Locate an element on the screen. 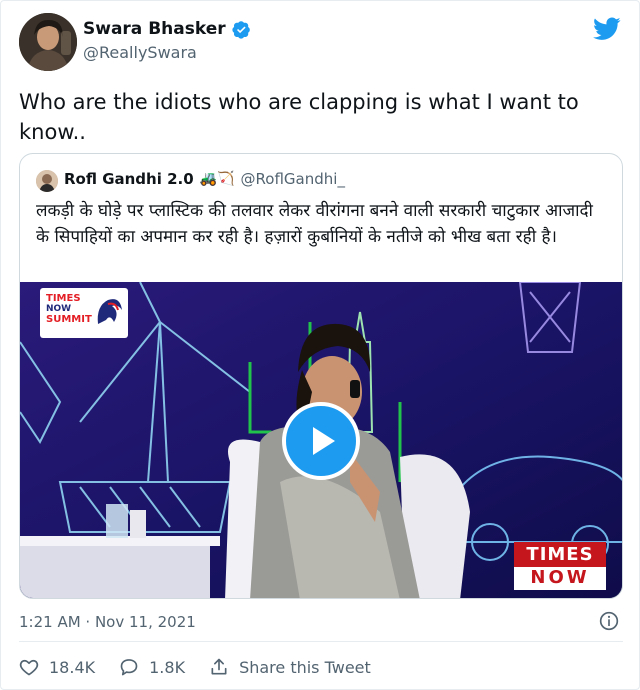  play-icon is located at coordinates (324, 441).